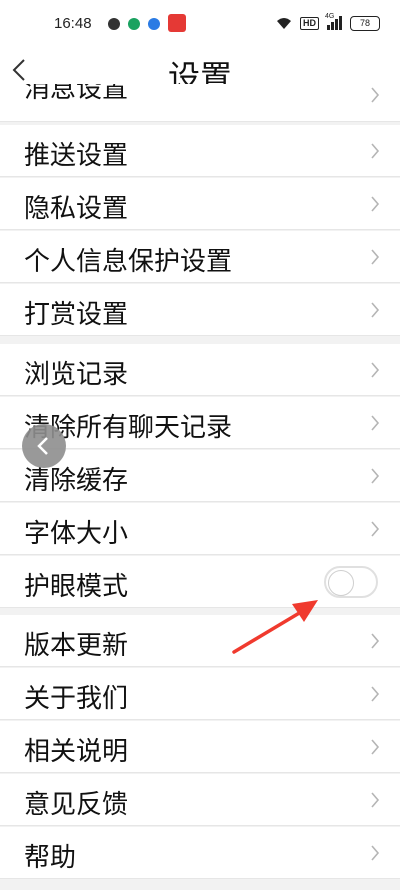 This screenshot has width=400, height=890. Describe the element at coordinates (200, 151) in the screenshot. I see `settings-row: 推送设置` at that location.